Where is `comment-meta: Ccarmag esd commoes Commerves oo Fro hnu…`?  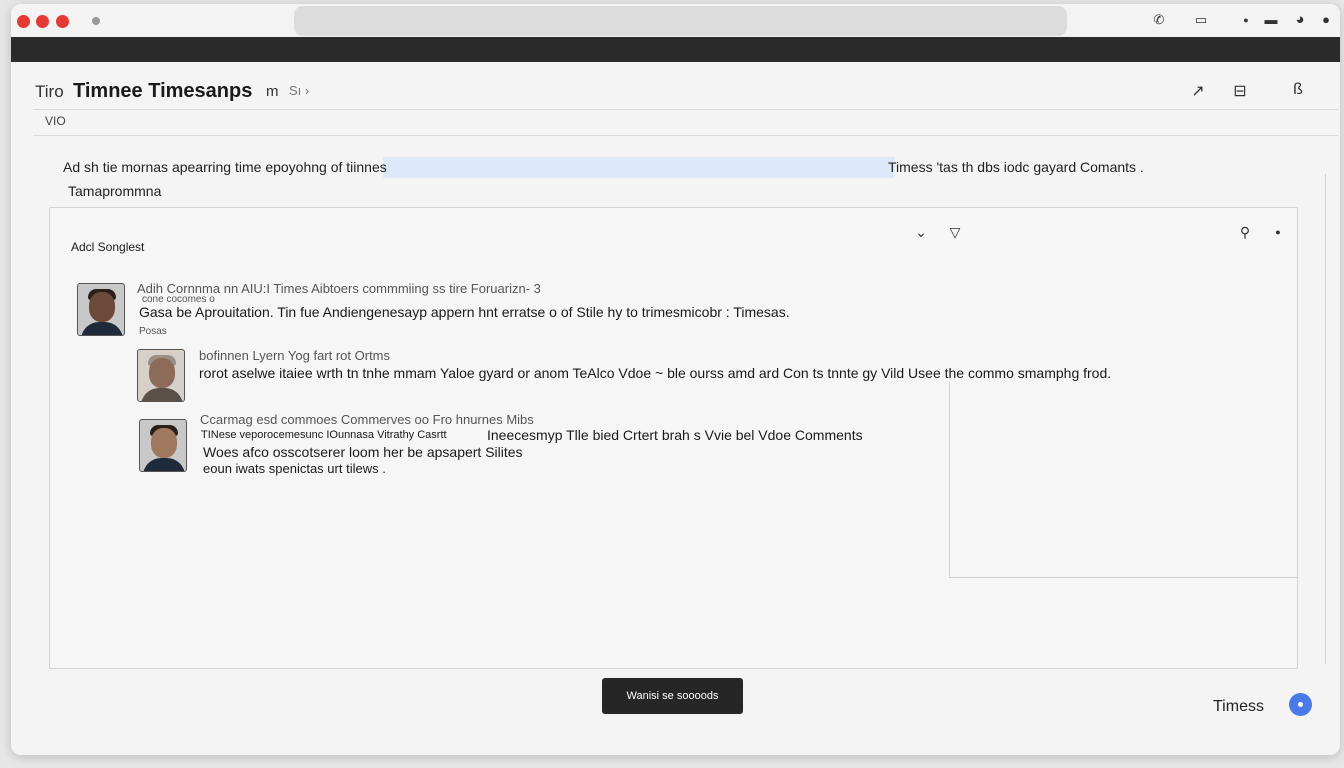
comment-meta: Ccarmag esd commoes Commerves oo Fro hnu… is located at coordinates (367, 419).